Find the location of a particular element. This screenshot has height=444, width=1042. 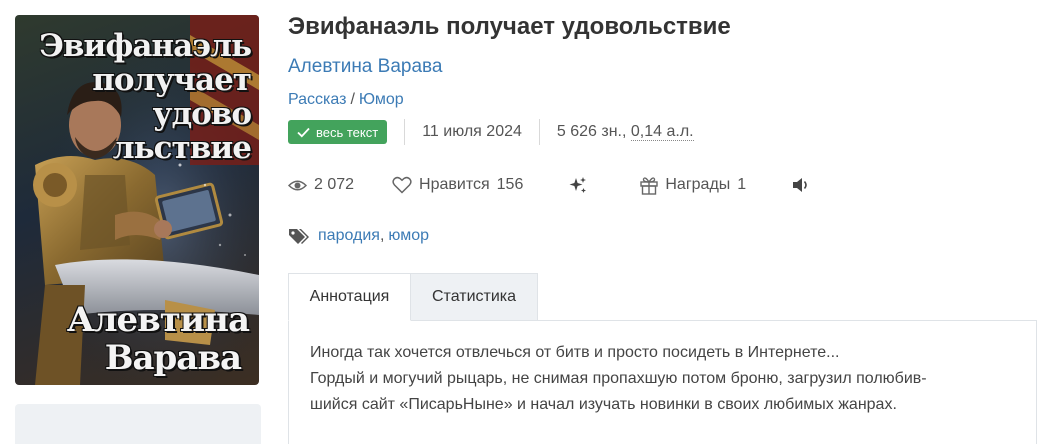

text-size-chars: 5 626 зн., is located at coordinates (591, 131).